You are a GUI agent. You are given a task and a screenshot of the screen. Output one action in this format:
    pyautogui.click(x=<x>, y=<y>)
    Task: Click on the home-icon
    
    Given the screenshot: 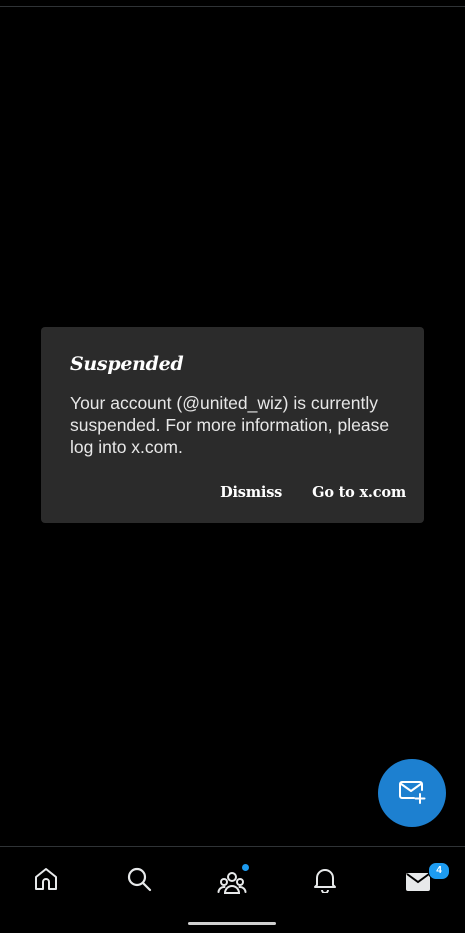 What is the action you would take?
    pyautogui.click(x=46, y=881)
    